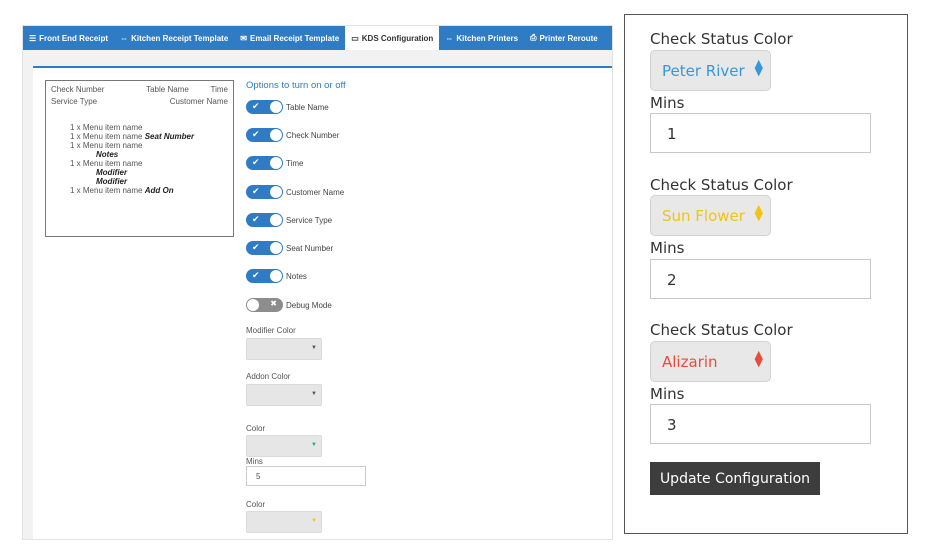  What do you see at coordinates (309, 220) in the screenshot?
I see `toggle-label: Service Type` at bounding box center [309, 220].